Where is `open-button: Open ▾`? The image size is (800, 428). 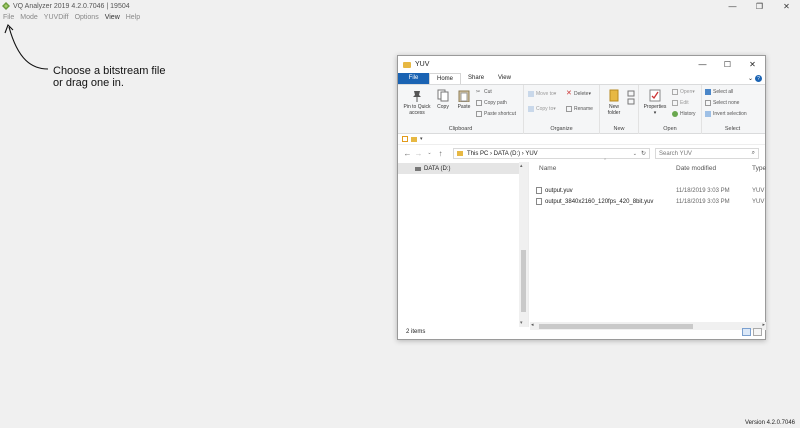
open-button: Open ▾ is located at coordinates (683, 92).